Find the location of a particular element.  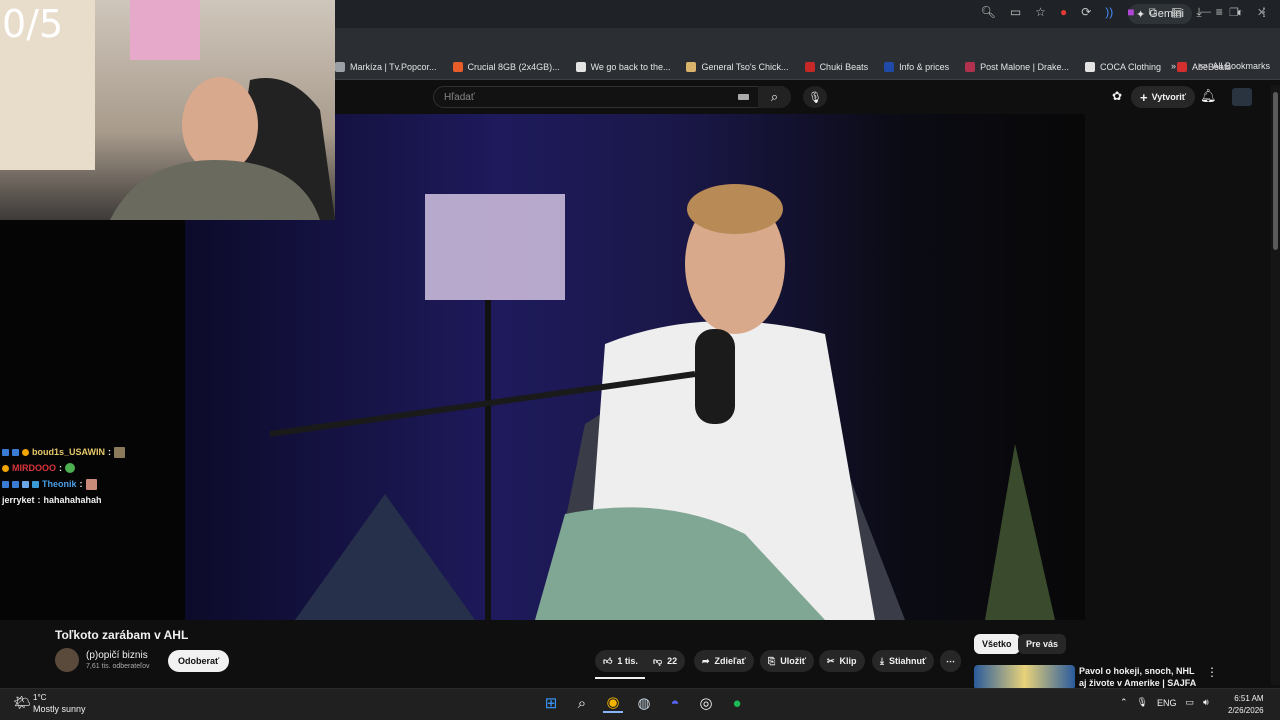

channel-avatar is located at coordinates (67, 660).